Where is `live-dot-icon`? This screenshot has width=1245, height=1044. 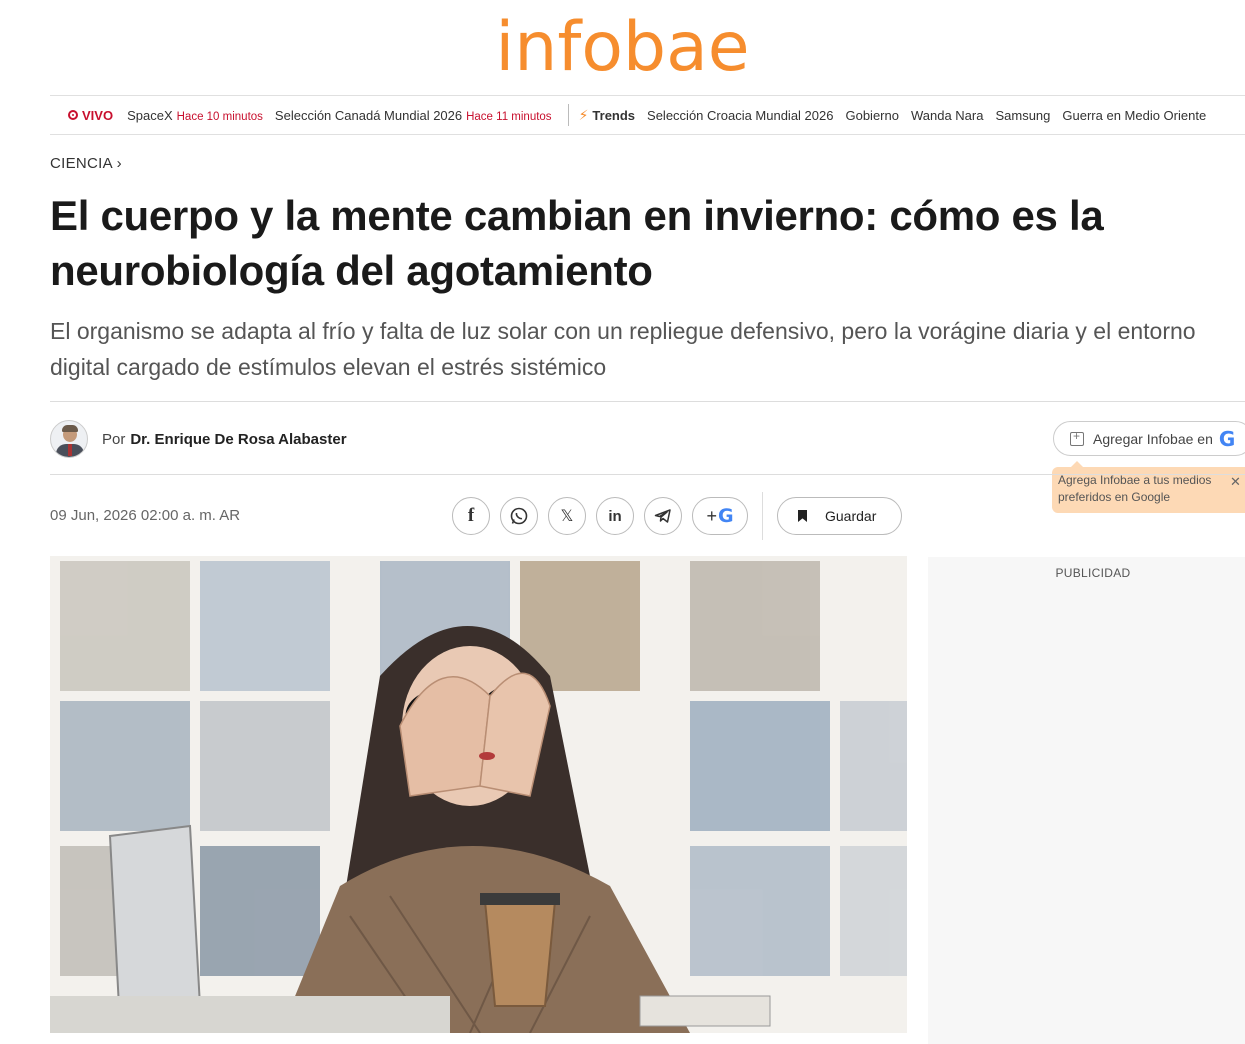 live-dot-icon is located at coordinates (73, 115).